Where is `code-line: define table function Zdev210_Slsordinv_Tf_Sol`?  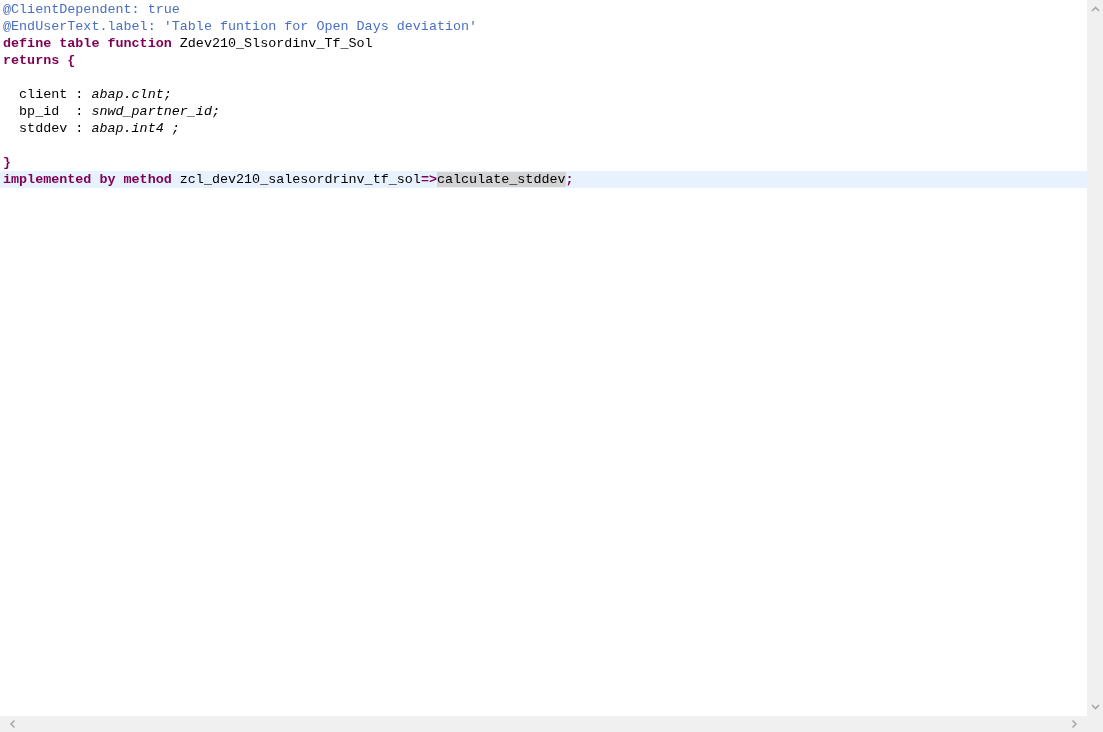 code-line: define table function Zdev210_Slsordinv_Tf_Sol is located at coordinates (188, 43).